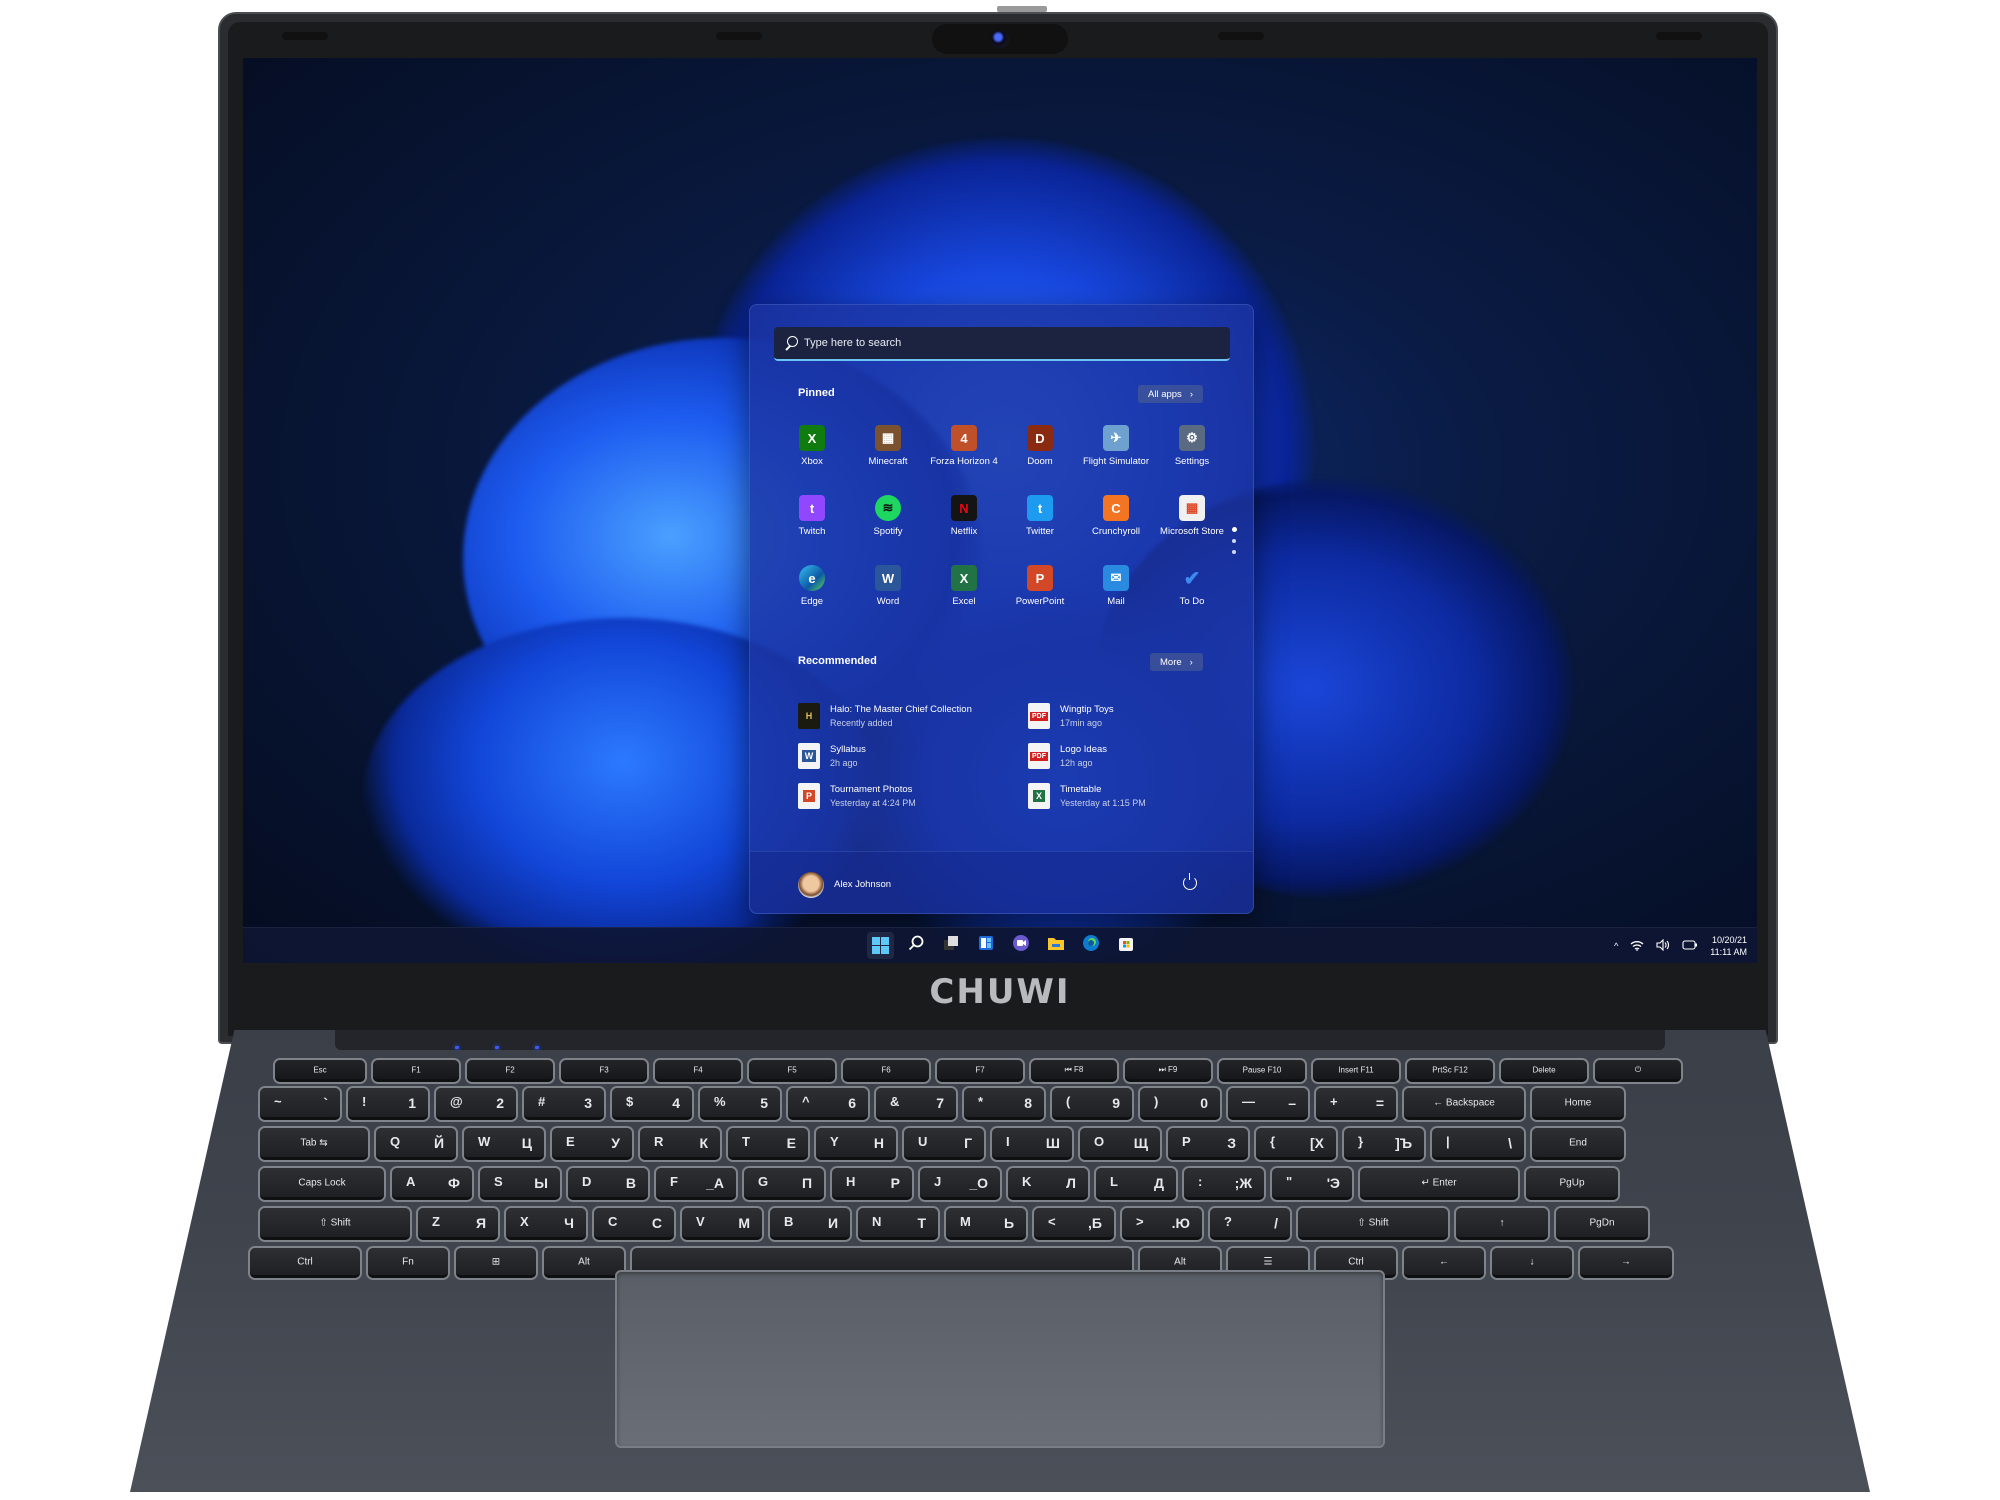  What do you see at coordinates (1032, 1144) in the screenshot?
I see `key-i: IШ` at bounding box center [1032, 1144].